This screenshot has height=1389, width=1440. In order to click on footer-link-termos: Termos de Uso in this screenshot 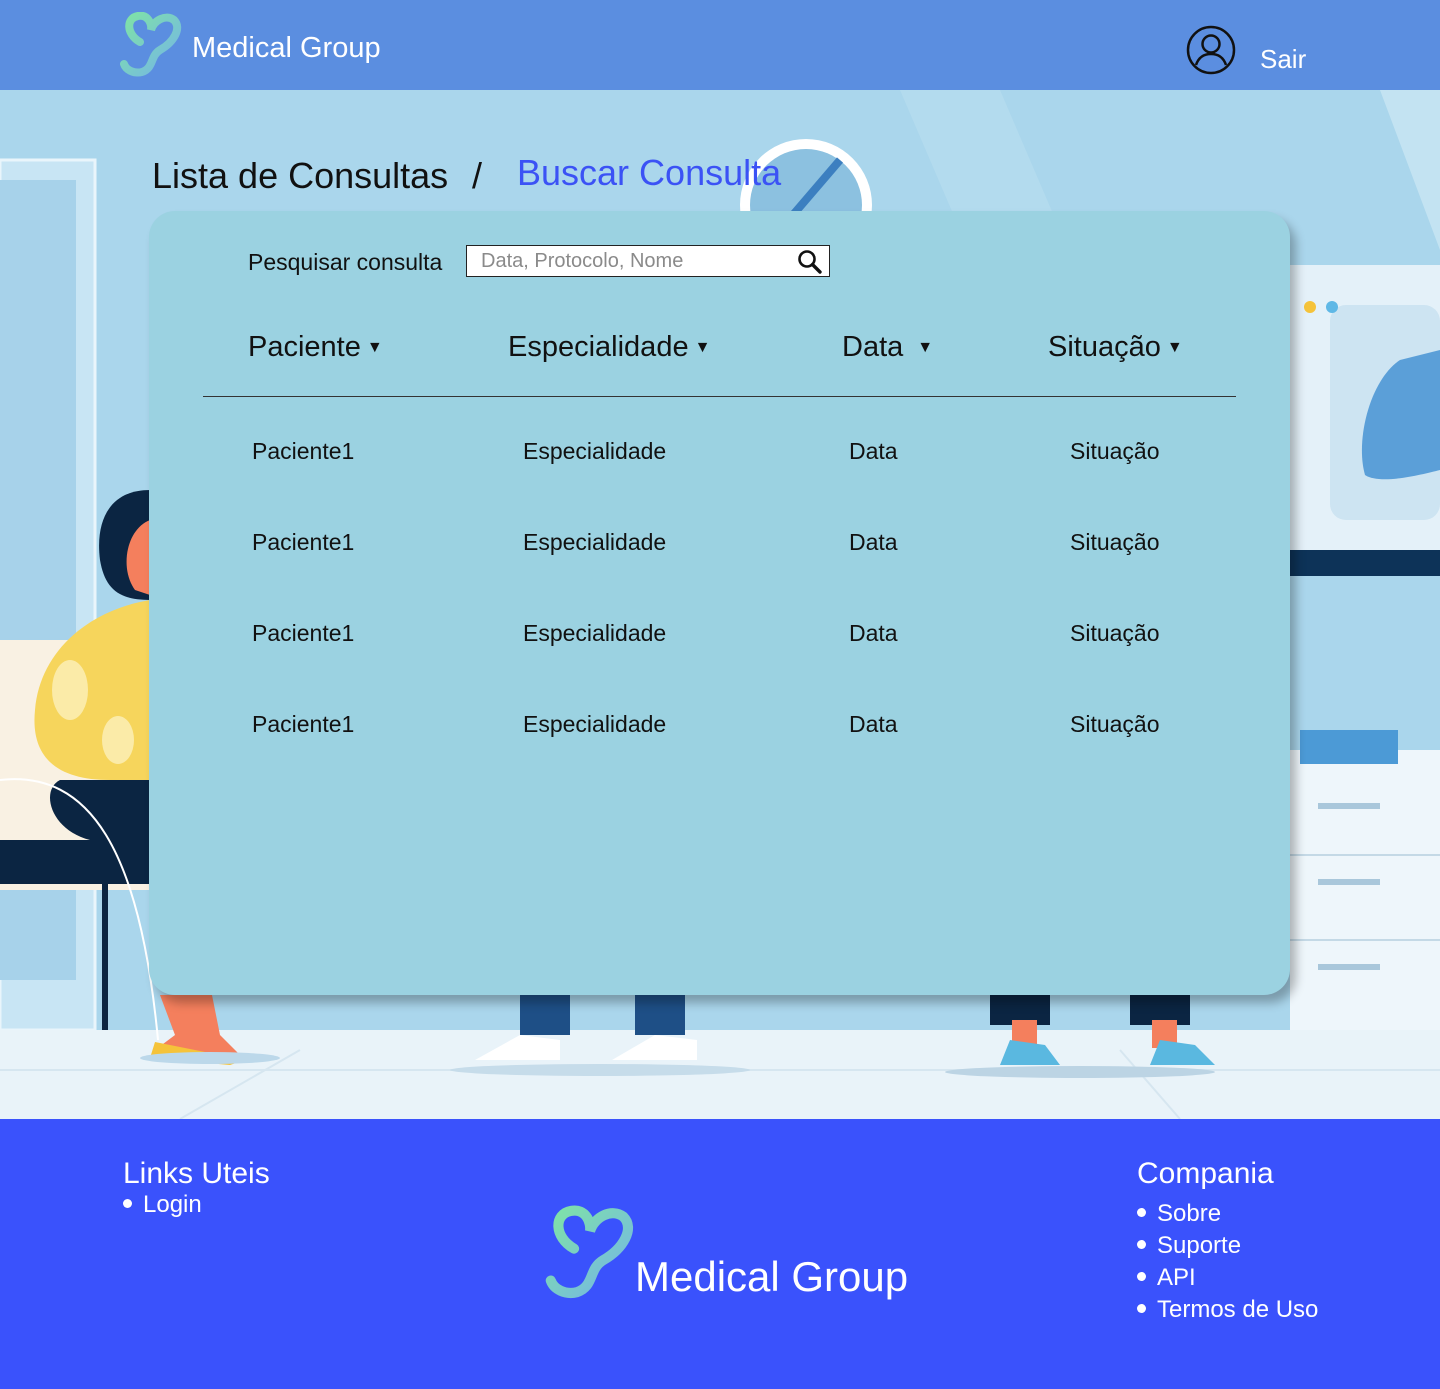, I will do `click(1227, 1310)`.